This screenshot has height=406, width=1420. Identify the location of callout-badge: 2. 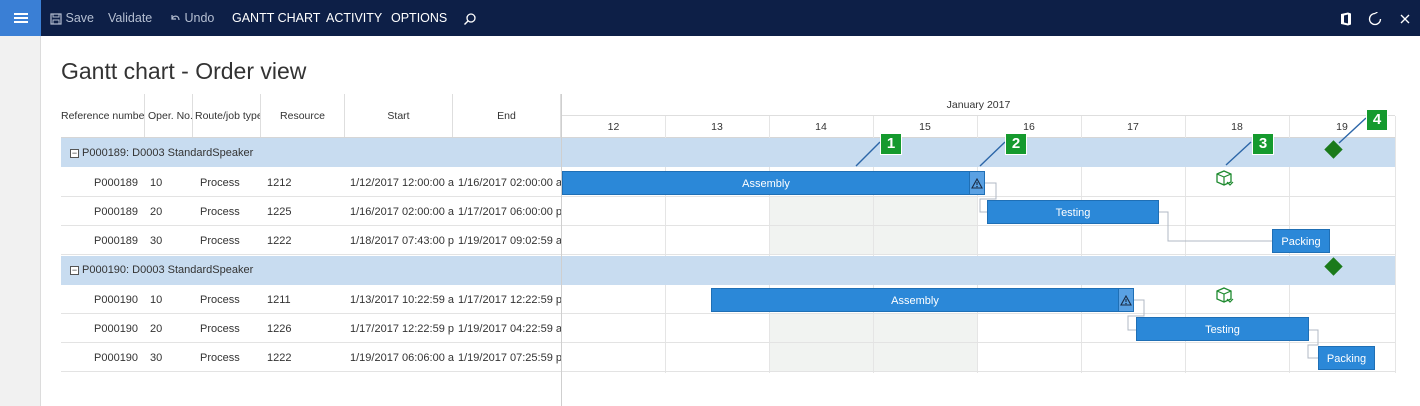
(1016, 144).